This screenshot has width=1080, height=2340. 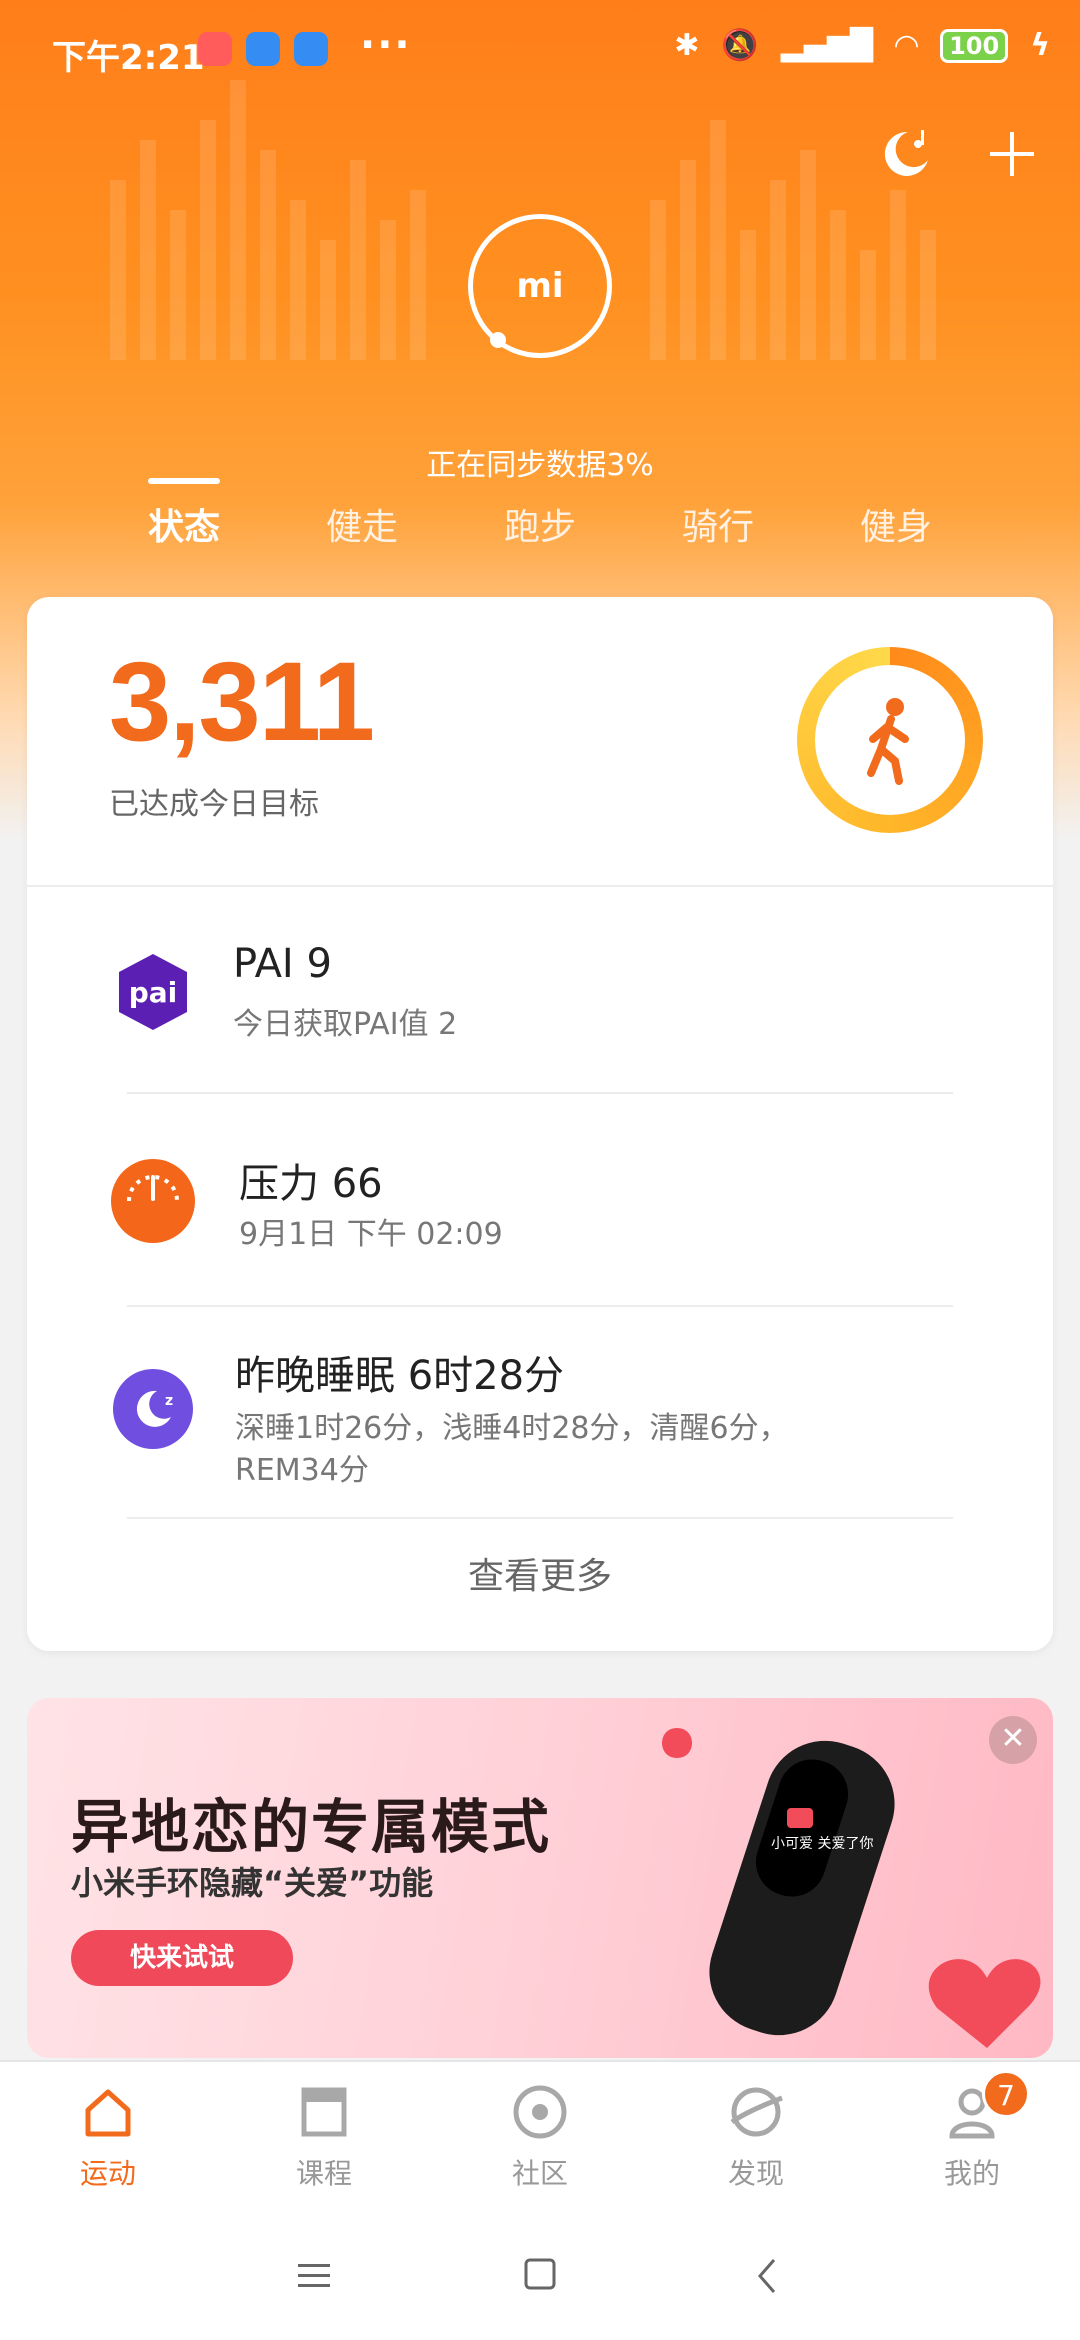 I want to click on sleep-moon-icon: z, so click(x=153, y=1409).